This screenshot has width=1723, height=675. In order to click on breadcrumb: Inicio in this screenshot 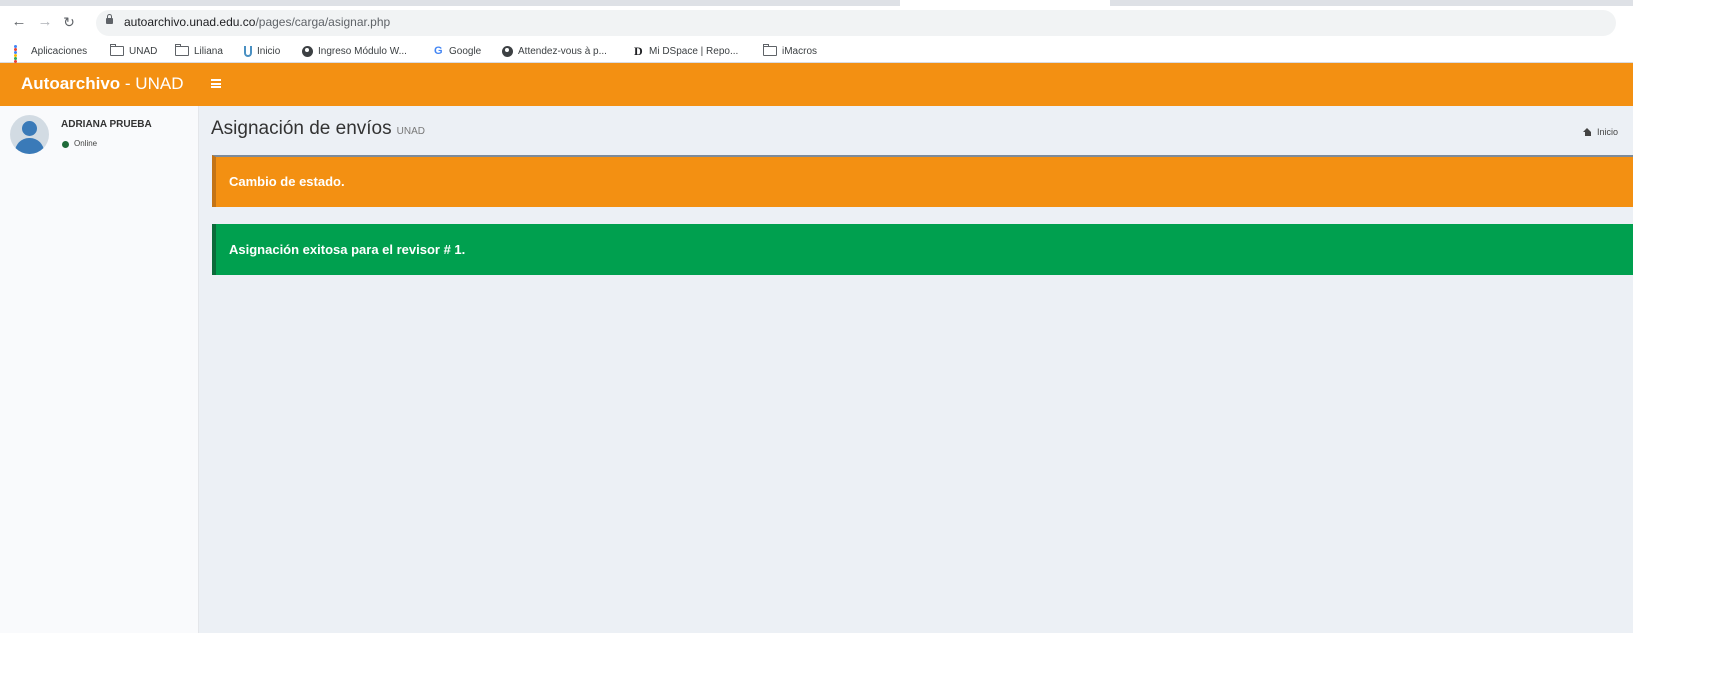, I will do `click(1600, 132)`.